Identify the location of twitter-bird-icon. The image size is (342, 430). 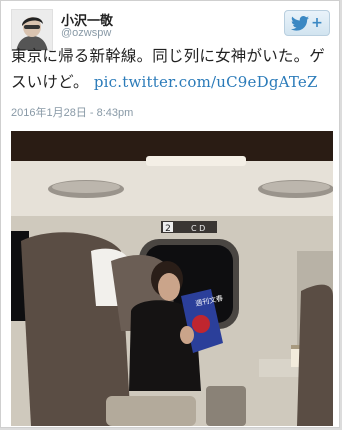
(300, 23).